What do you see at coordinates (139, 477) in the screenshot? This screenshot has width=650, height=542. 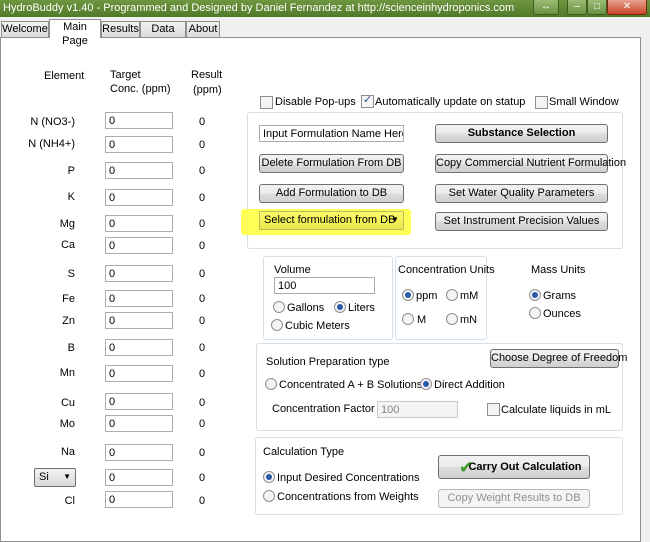 I see `target-input-si` at bounding box center [139, 477].